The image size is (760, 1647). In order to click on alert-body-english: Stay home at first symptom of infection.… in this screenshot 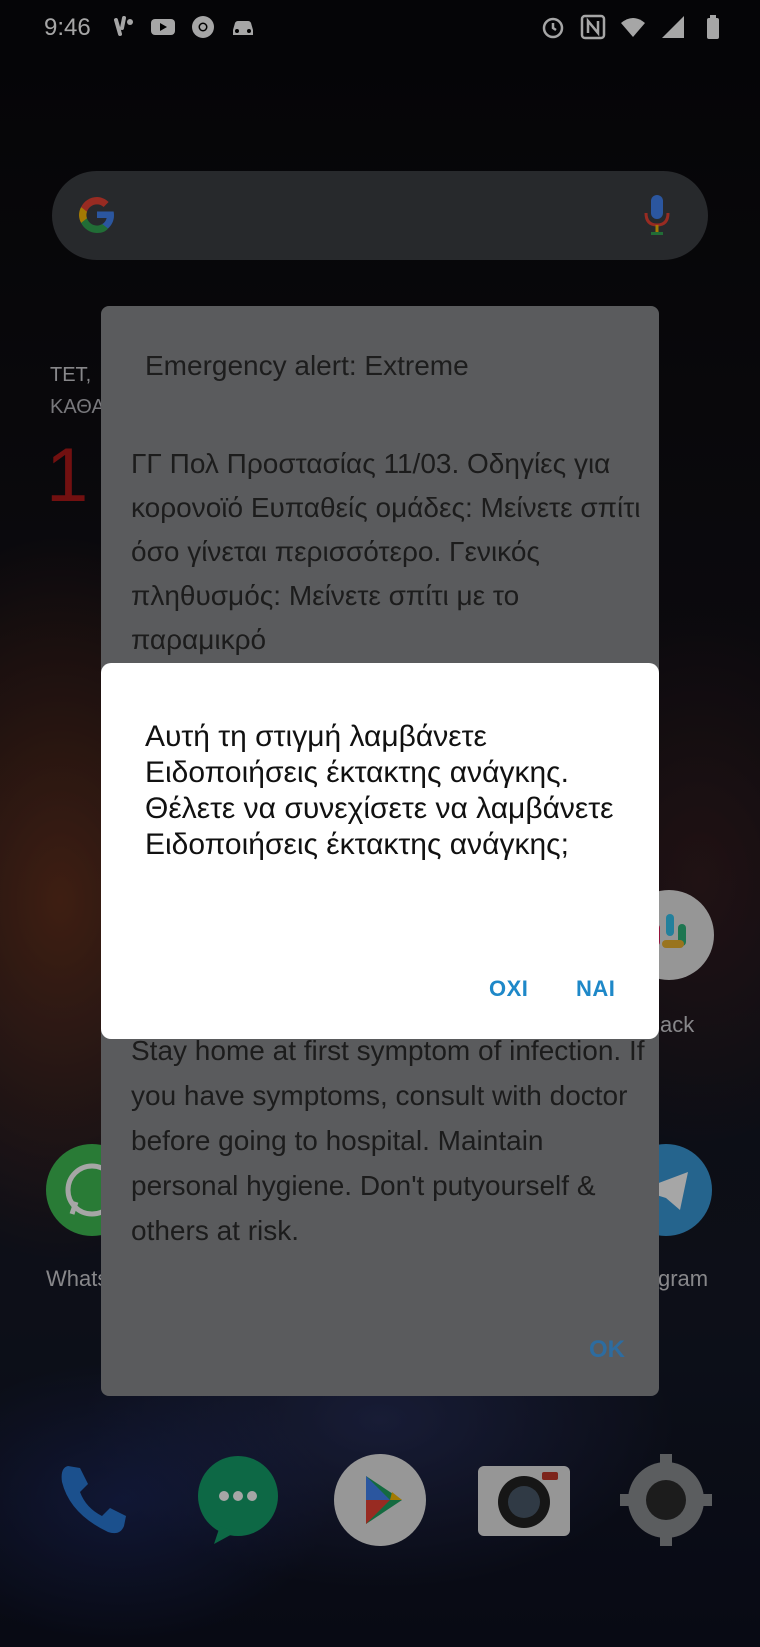, I will do `click(388, 1140)`.